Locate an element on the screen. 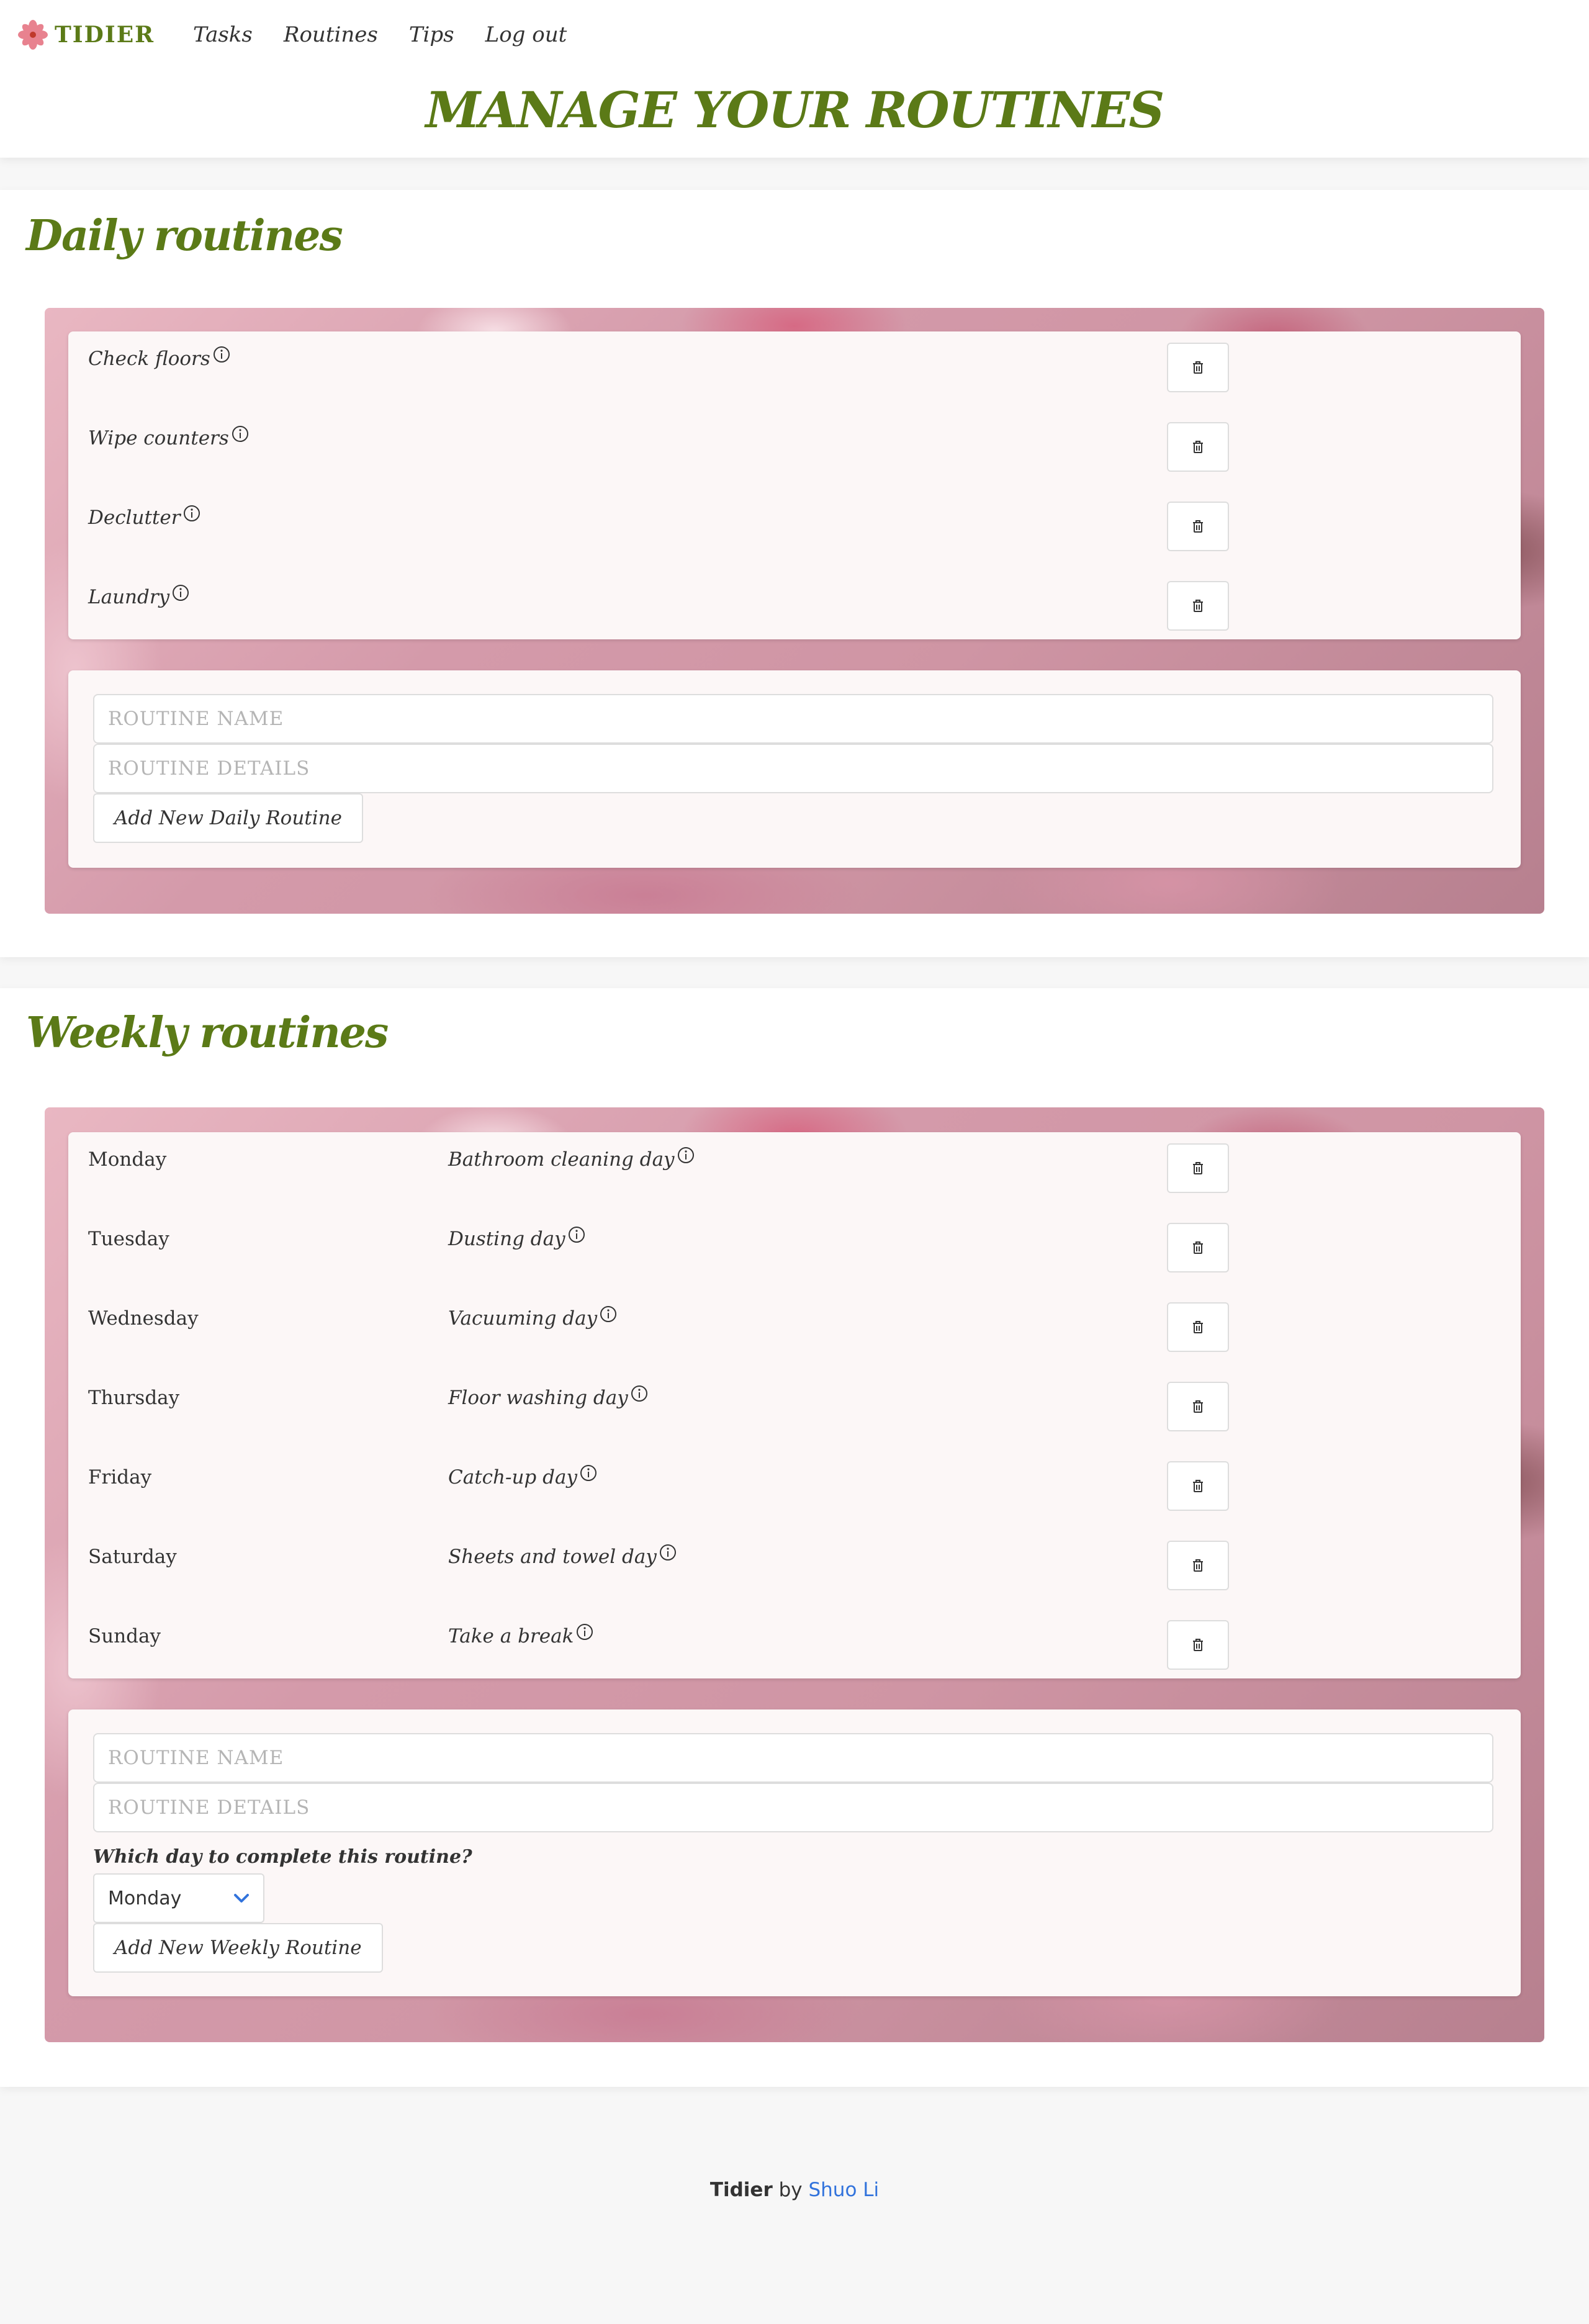 The image size is (1589, 2324). footer-brand: Tidier is located at coordinates (741, 2190).